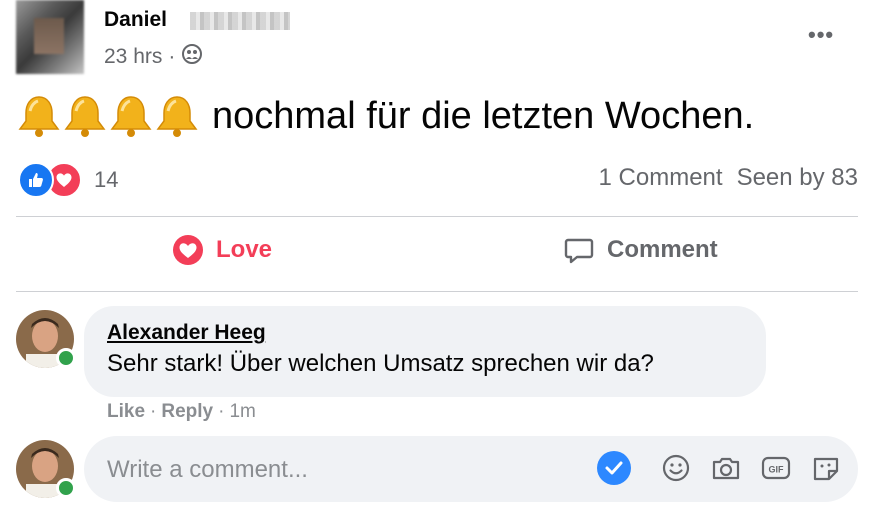 The image size is (875, 509). Describe the element at coordinates (483, 115) in the screenshot. I see `post-text: nochmal für die letzten Wochen.` at that location.